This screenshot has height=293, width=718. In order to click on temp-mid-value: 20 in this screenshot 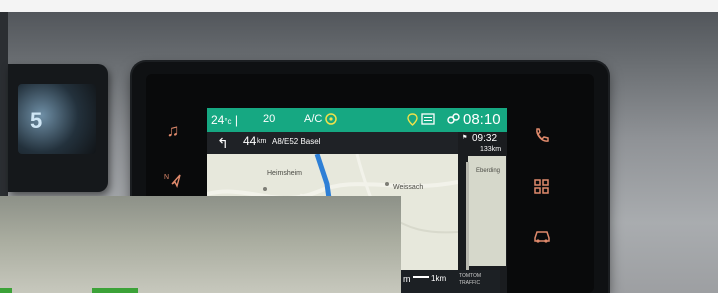, I will do `click(269, 119)`.